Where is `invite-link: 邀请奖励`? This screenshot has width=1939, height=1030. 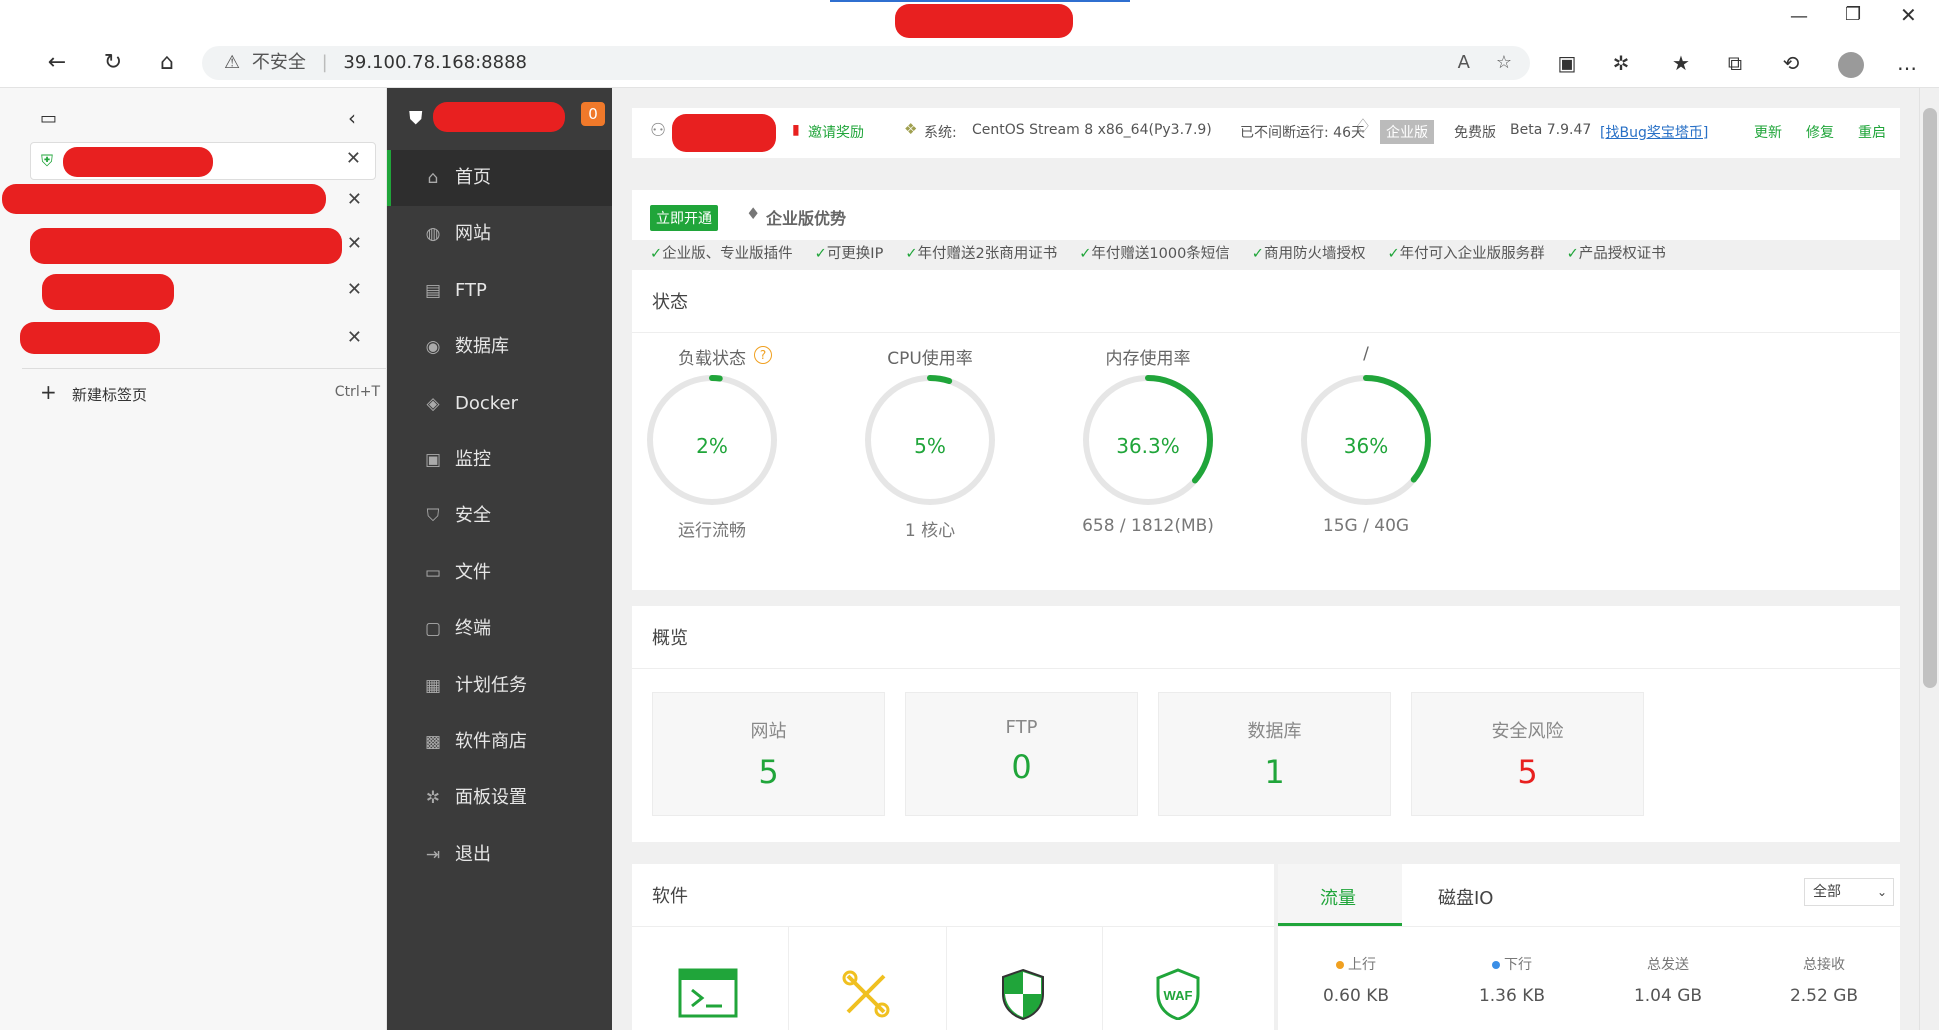 invite-link: 邀请奖励 is located at coordinates (836, 132).